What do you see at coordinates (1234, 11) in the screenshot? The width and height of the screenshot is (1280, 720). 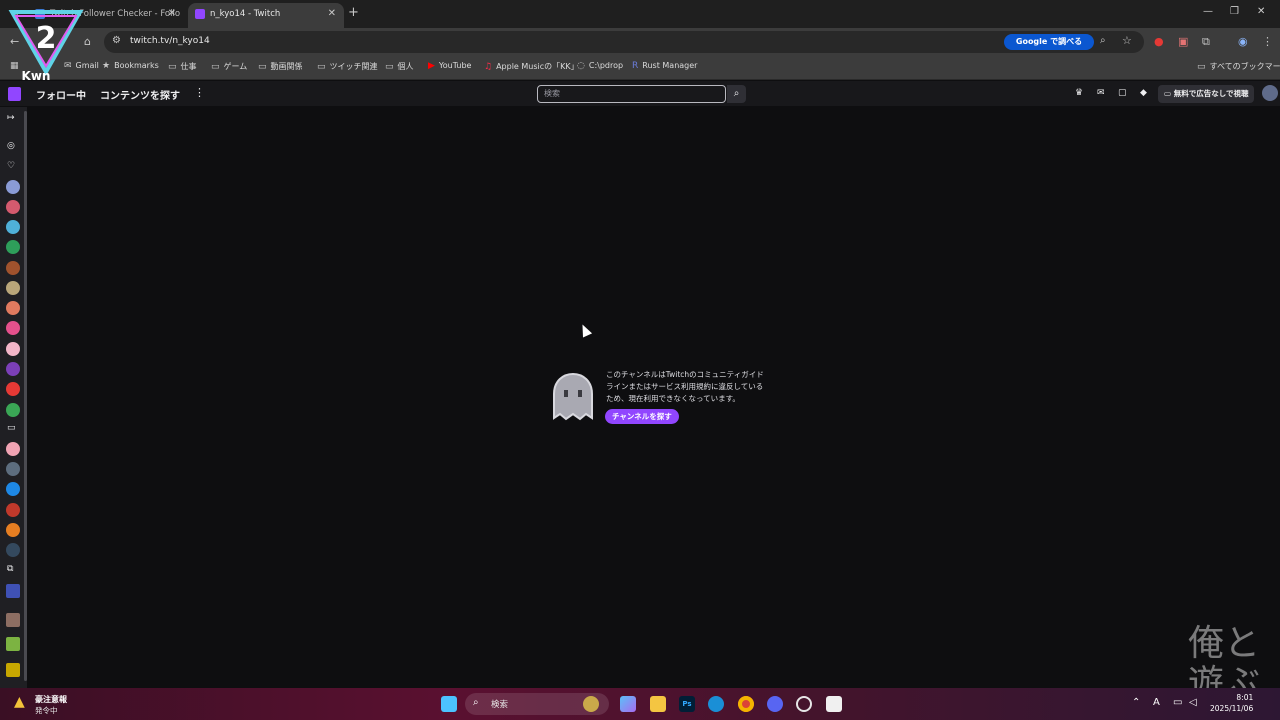 I see `maximize-icon: ❐` at bounding box center [1234, 11].